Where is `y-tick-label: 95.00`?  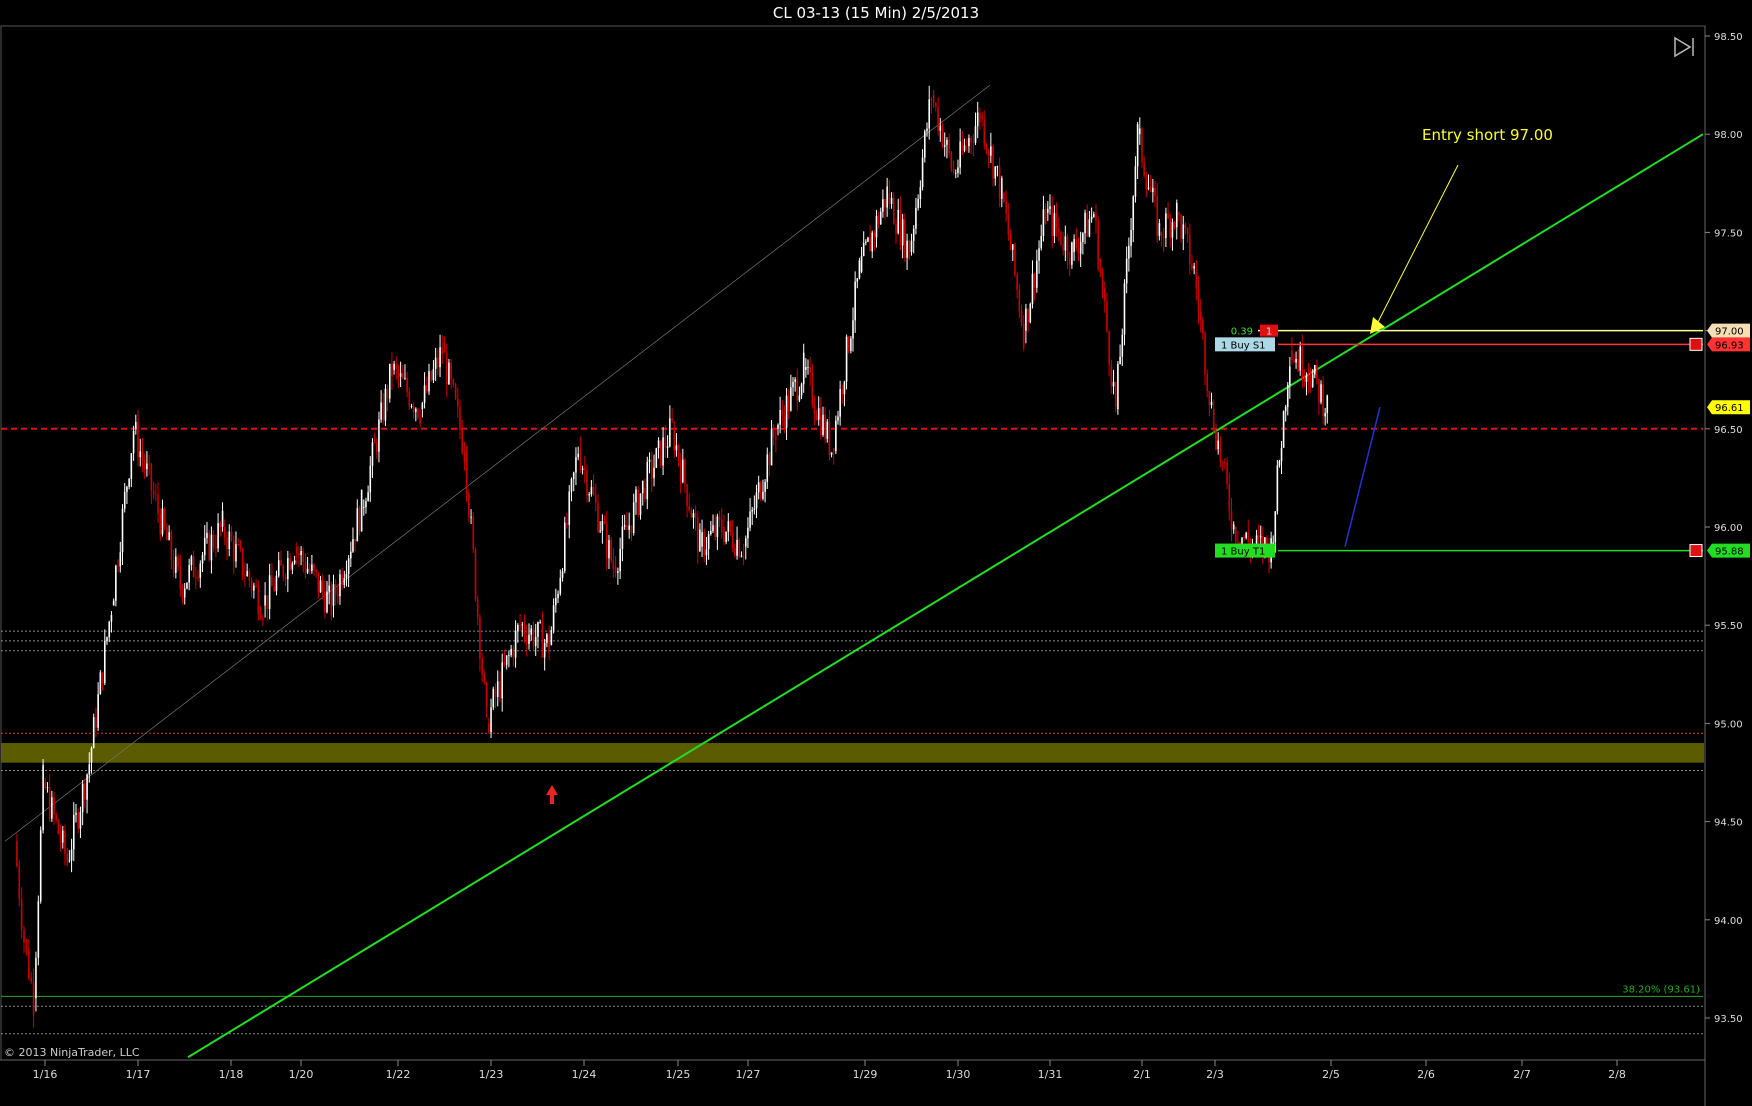 y-tick-label: 95.00 is located at coordinates (1728, 724).